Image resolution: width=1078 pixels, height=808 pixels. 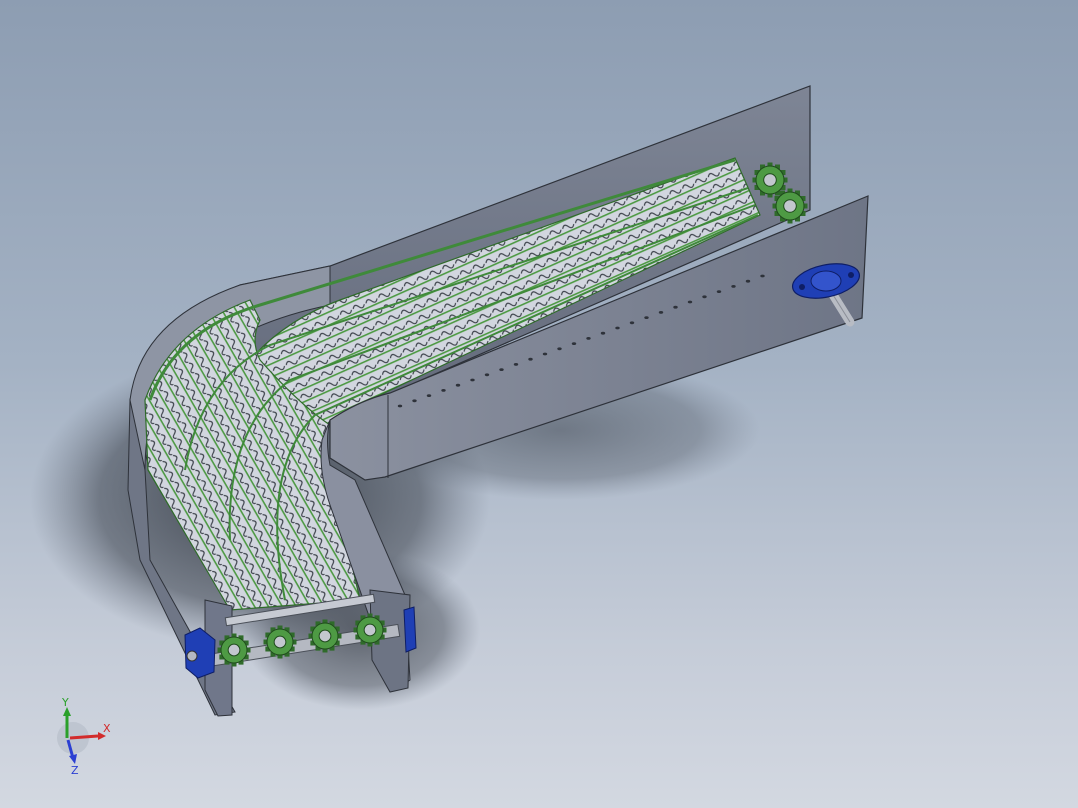 What do you see at coordinates (75, 770) in the screenshot?
I see `z-axis-label: Z` at bounding box center [75, 770].